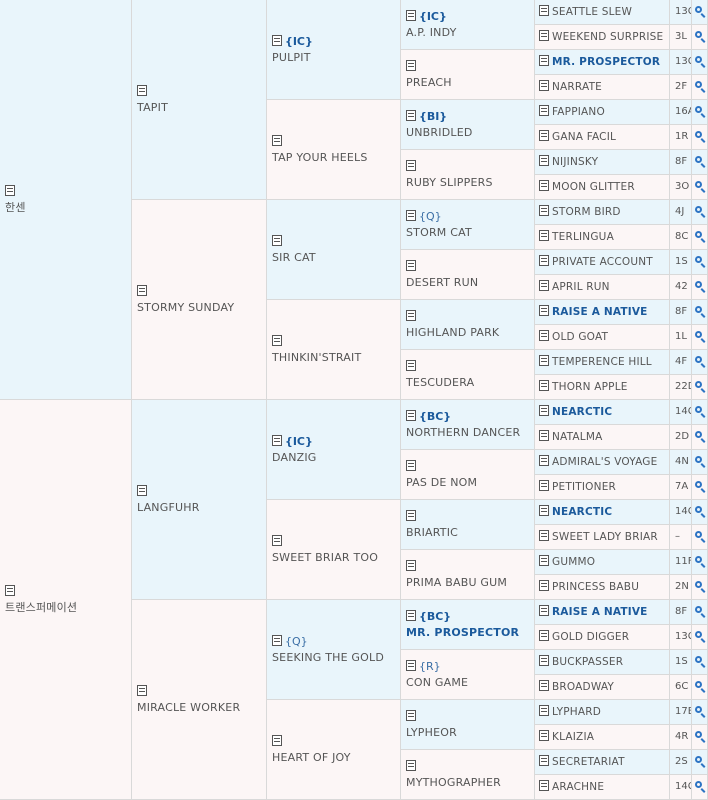 This screenshot has width=708, height=800. I want to click on horse-name: STORMY SUNDAY, so click(200, 308).